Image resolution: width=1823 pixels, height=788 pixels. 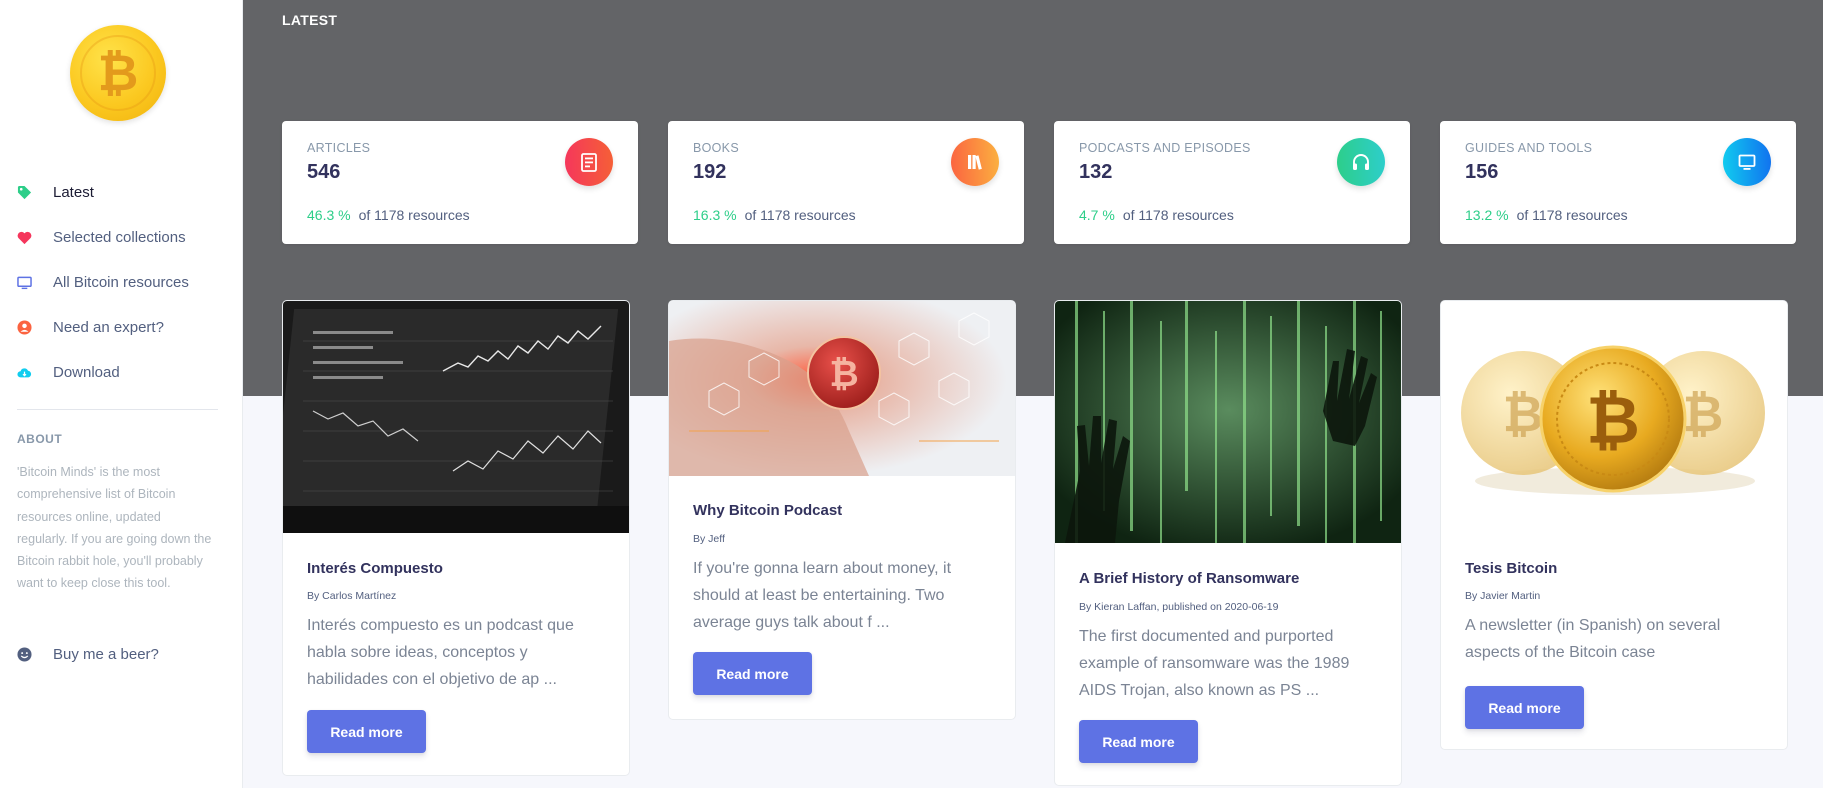 What do you see at coordinates (716, 148) in the screenshot?
I see `stat-label: BOOKS` at bounding box center [716, 148].